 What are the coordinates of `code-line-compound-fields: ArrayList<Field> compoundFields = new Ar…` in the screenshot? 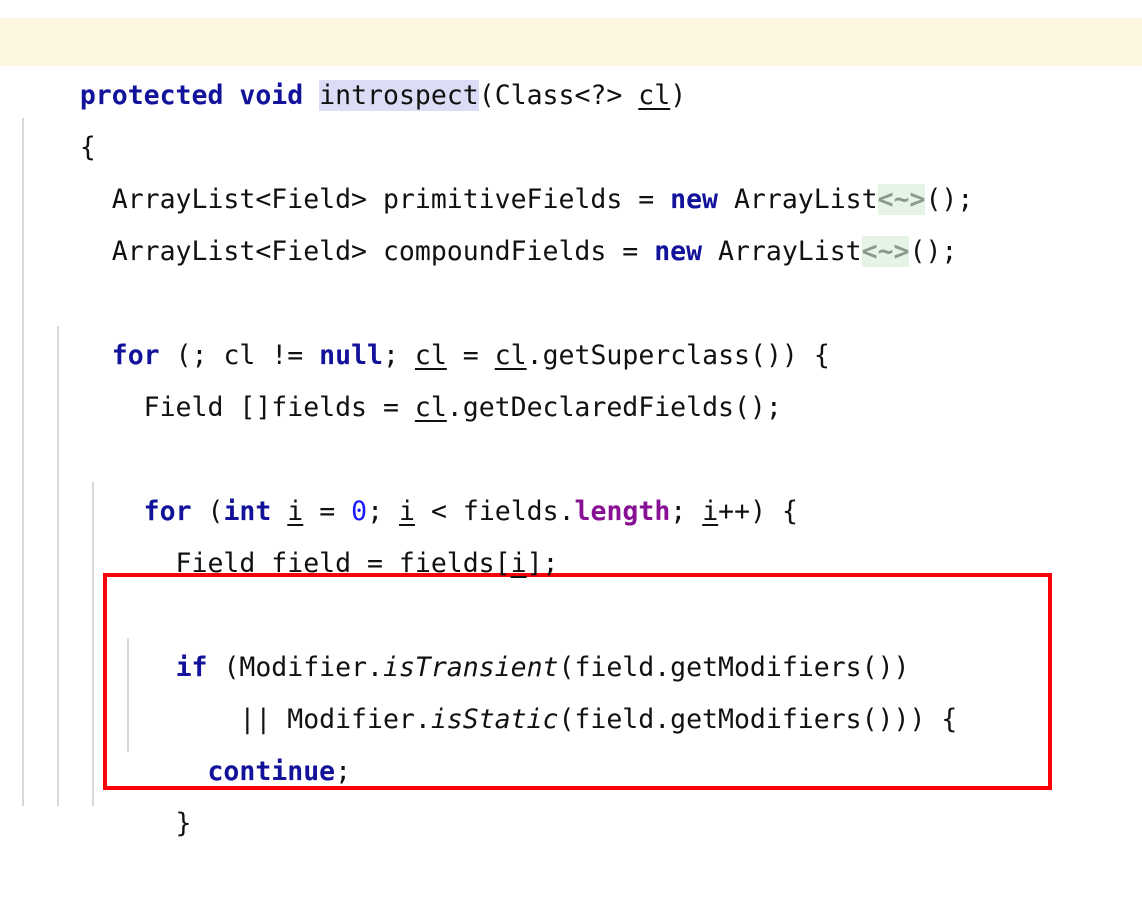 It's located at (571, 220).